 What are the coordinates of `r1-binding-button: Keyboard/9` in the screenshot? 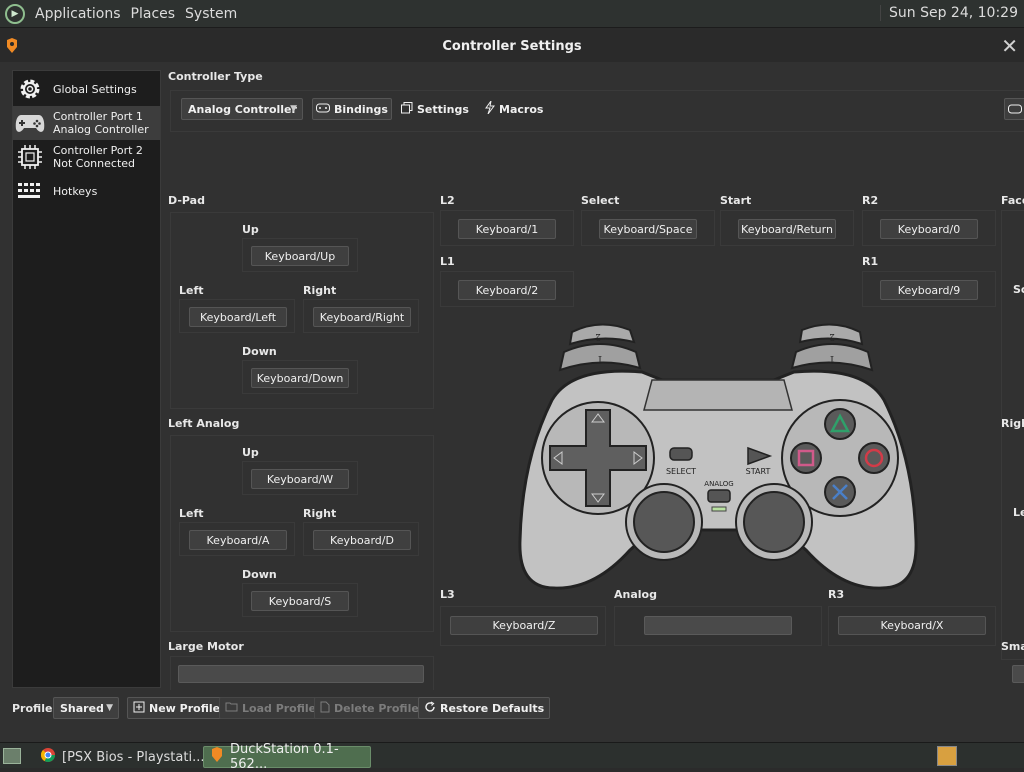 It's located at (929, 290).